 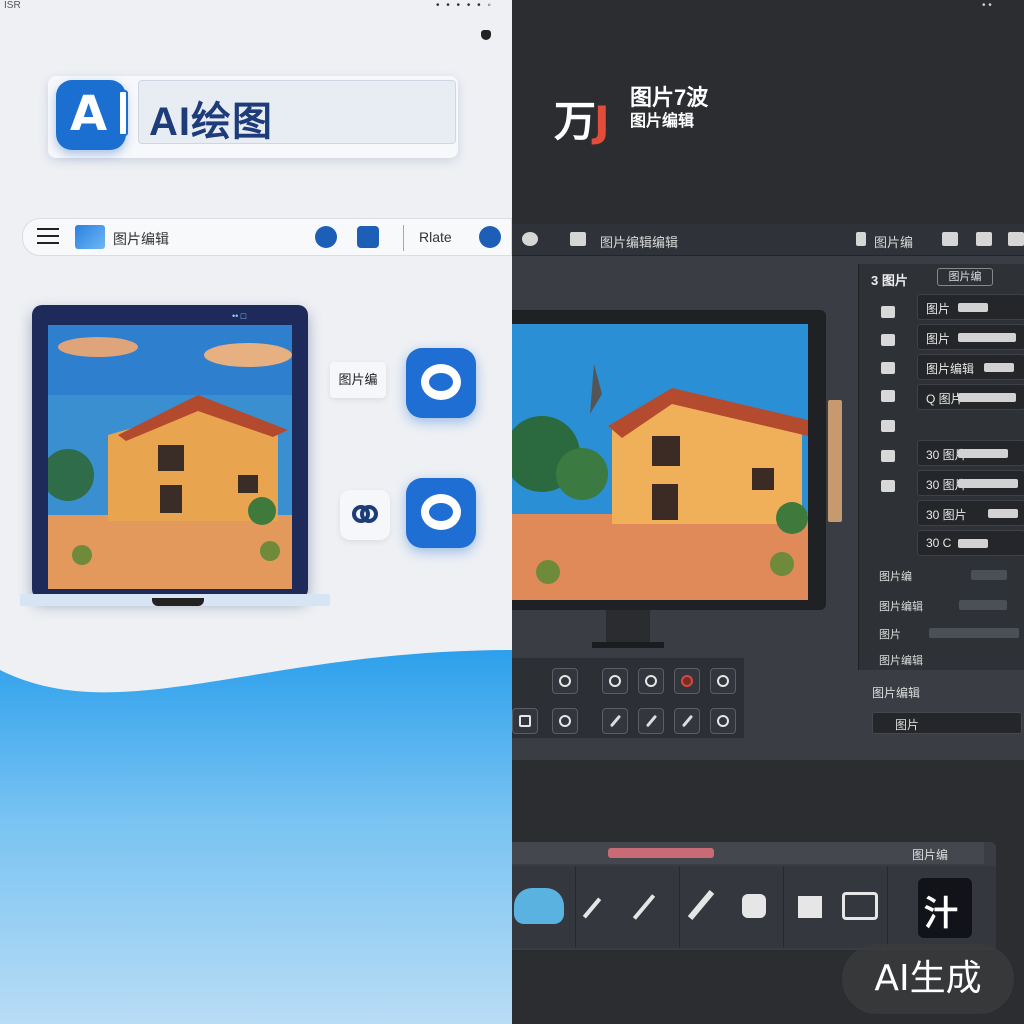 What do you see at coordinates (628, 698) in the screenshot?
I see `tool-palette` at bounding box center [628, 698].